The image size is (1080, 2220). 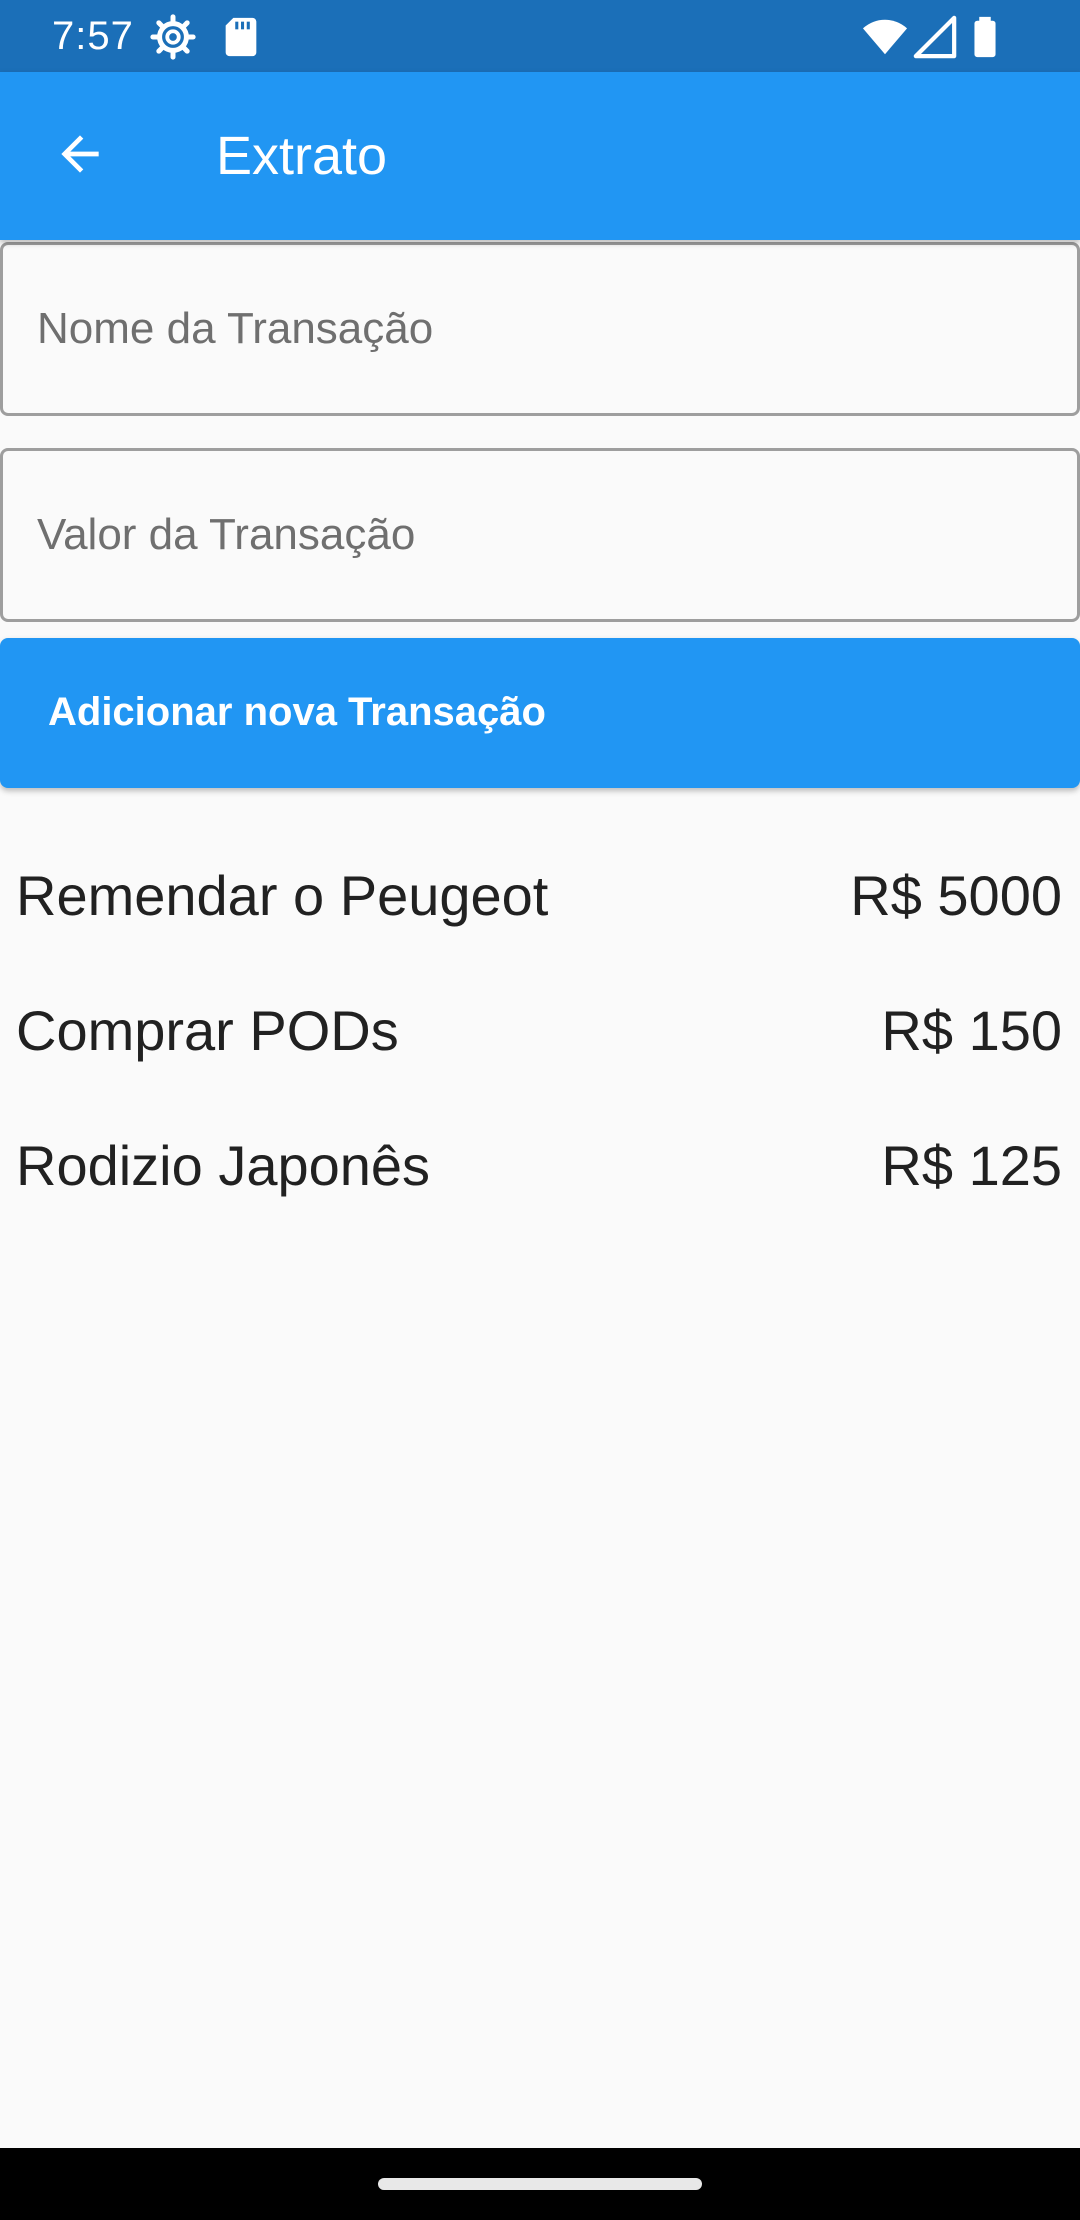 What do you see at coordinates (537, 535) in the screenshot?
I see `transaction-value-input` at bounding box center [537, 535].